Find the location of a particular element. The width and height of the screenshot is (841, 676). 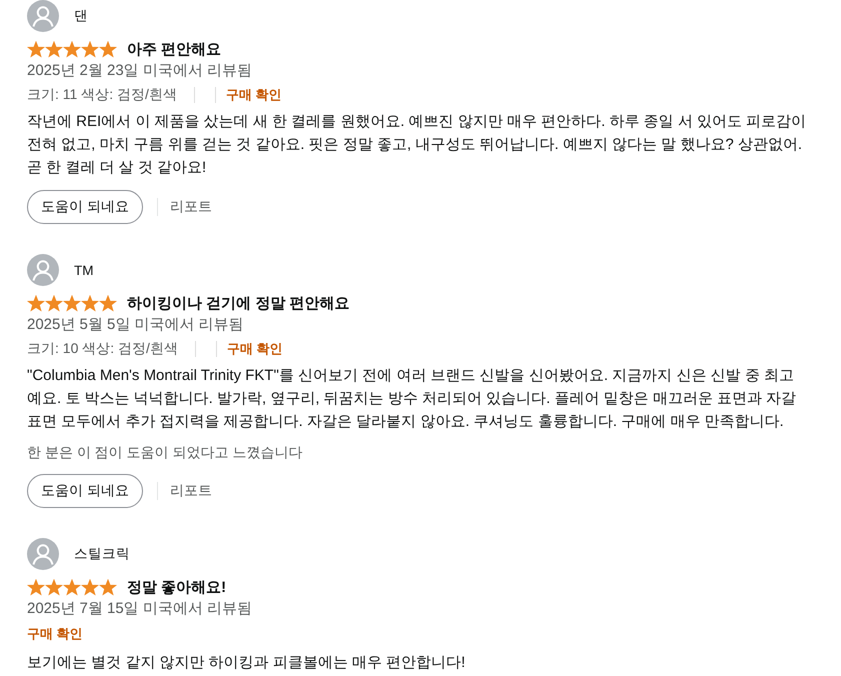

review-text: "Columbia Men's Montrail Trinity FKT"를 신어보기 전에 여러 브랜드 신발을 신어봤어요. 지금까지 신은 신발 중 최고예요. 토 박스는 넉넉합니다. 발가락, 옆구리, 뒤꿈치는 방수 처리되어 있습니다. 플레어 밑창은 매끄러운 표면과 자갈 표면 모두에서 추가 접지력을 제공합니다. 자갈은 달라붙지 않아요. 쿠셔닝도 훌륭합니다. 구매에 매우 만족합니다. is located at coordinates (412, 399).